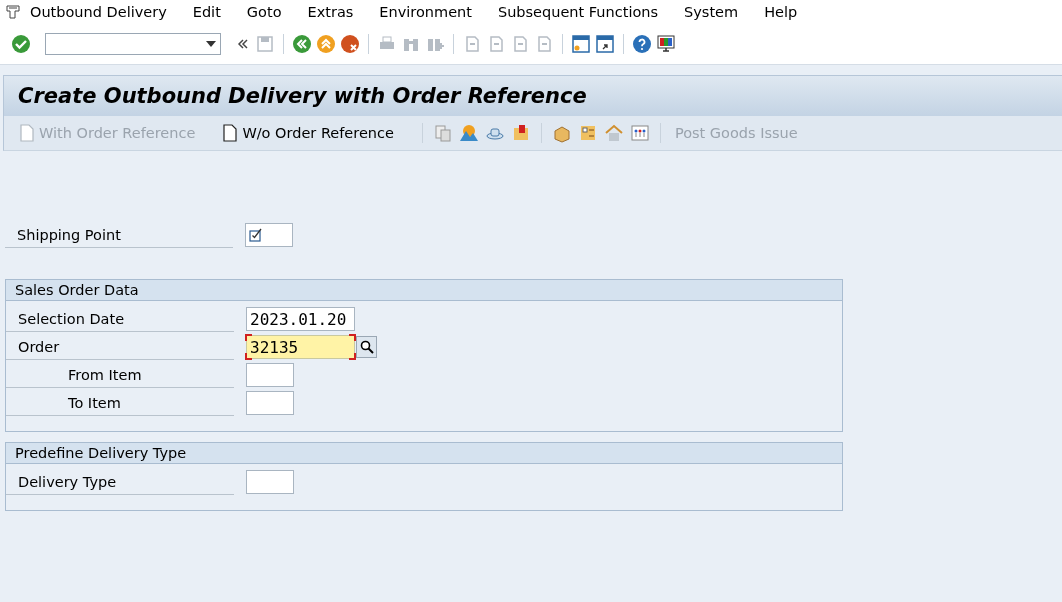 The width and height of the screenshot is (1062, 602). What do you see at coordinates (120, 403) in the screenshot?
I see `field-label: To Item` at bounding box center [120, 403].